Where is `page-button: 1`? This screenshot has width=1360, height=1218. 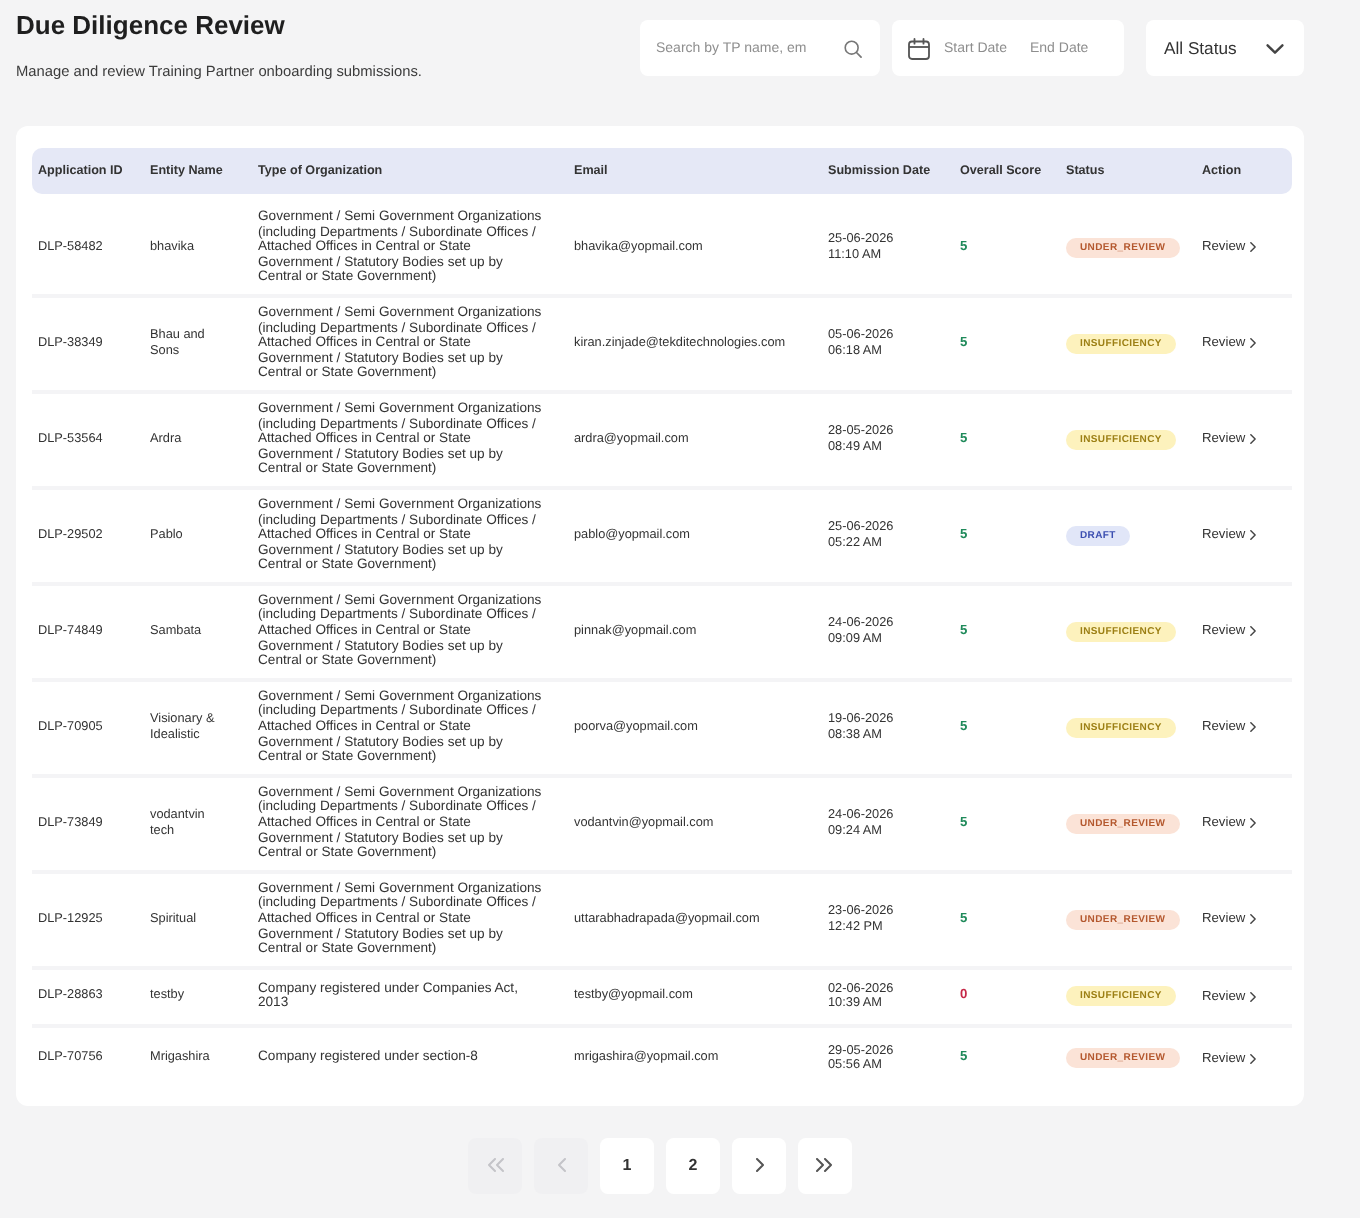
page-button: 1 is located at coordinates (627, 1165).